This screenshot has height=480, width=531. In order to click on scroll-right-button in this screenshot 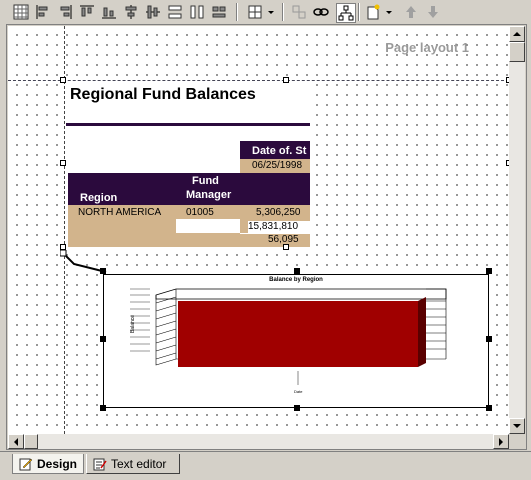, I will do `click(501, 441)`.